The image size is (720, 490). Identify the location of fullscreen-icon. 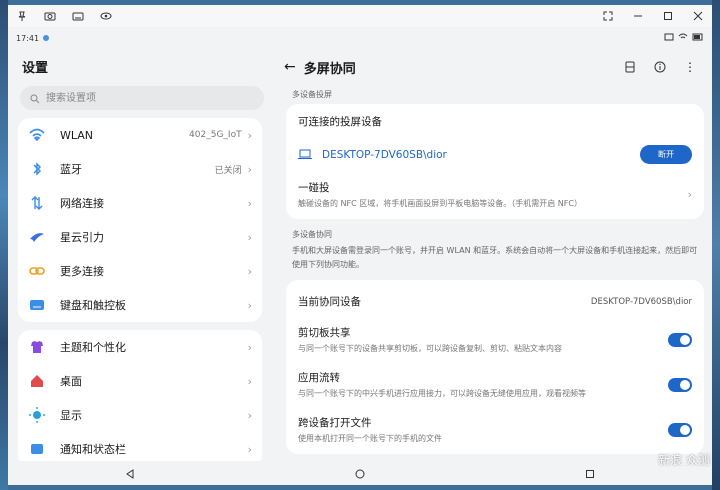
(608, 16).